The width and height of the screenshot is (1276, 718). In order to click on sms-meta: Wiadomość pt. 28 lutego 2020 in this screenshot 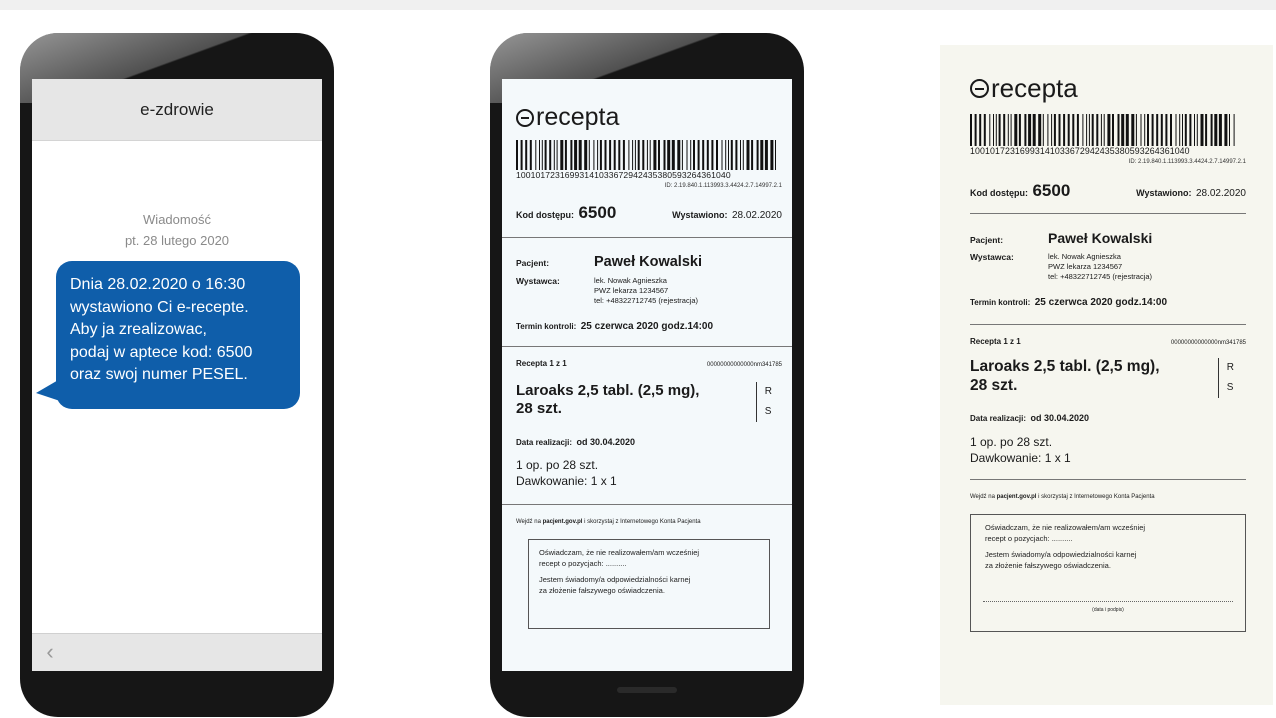, I will do `click(177, 230)`.